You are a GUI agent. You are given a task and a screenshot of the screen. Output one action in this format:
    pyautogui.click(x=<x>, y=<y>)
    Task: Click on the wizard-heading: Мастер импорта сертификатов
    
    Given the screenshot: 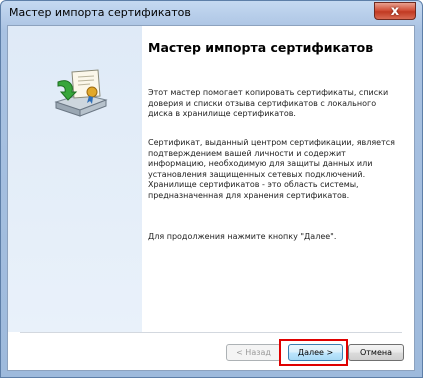 What is the action you would take?
    pyautogui.click(x=261, y=47)
    